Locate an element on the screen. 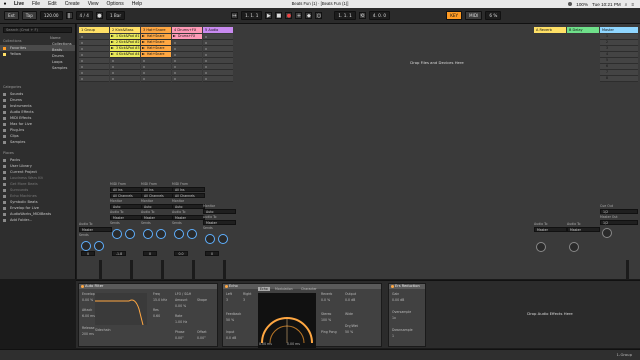 Image resolution: width=640 pixels, height=360 pixels. automation-arm-icon: ◆ is located at coordinates (309, 15).